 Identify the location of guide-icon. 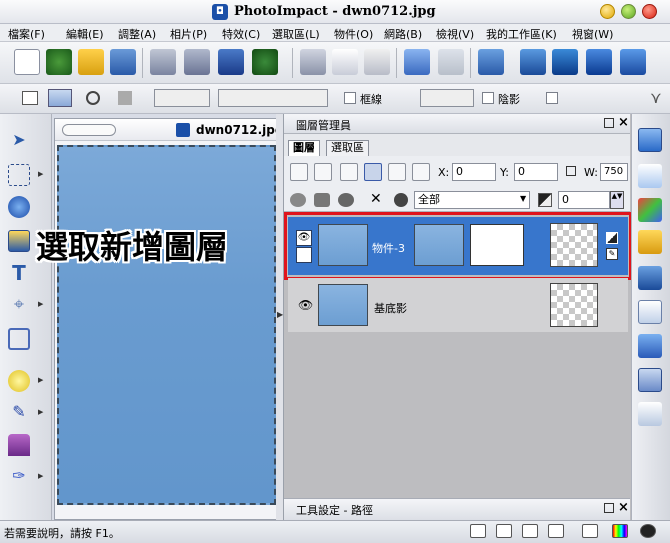
(556, 531).